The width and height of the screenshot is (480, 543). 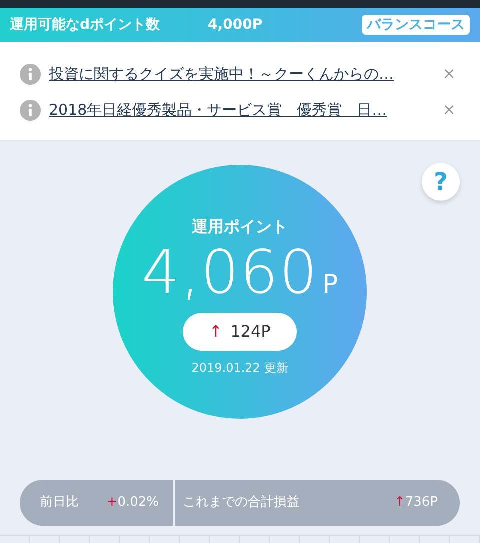 What do you see at coordinates (230, 273) in the screenshot?
I see `points-amount: 4,060` at bounding box center [230, 273].